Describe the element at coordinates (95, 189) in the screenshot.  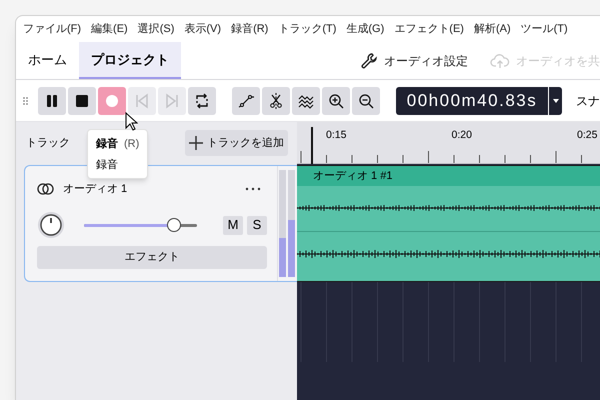
I see `track-name: オーディオ 1` at that location.